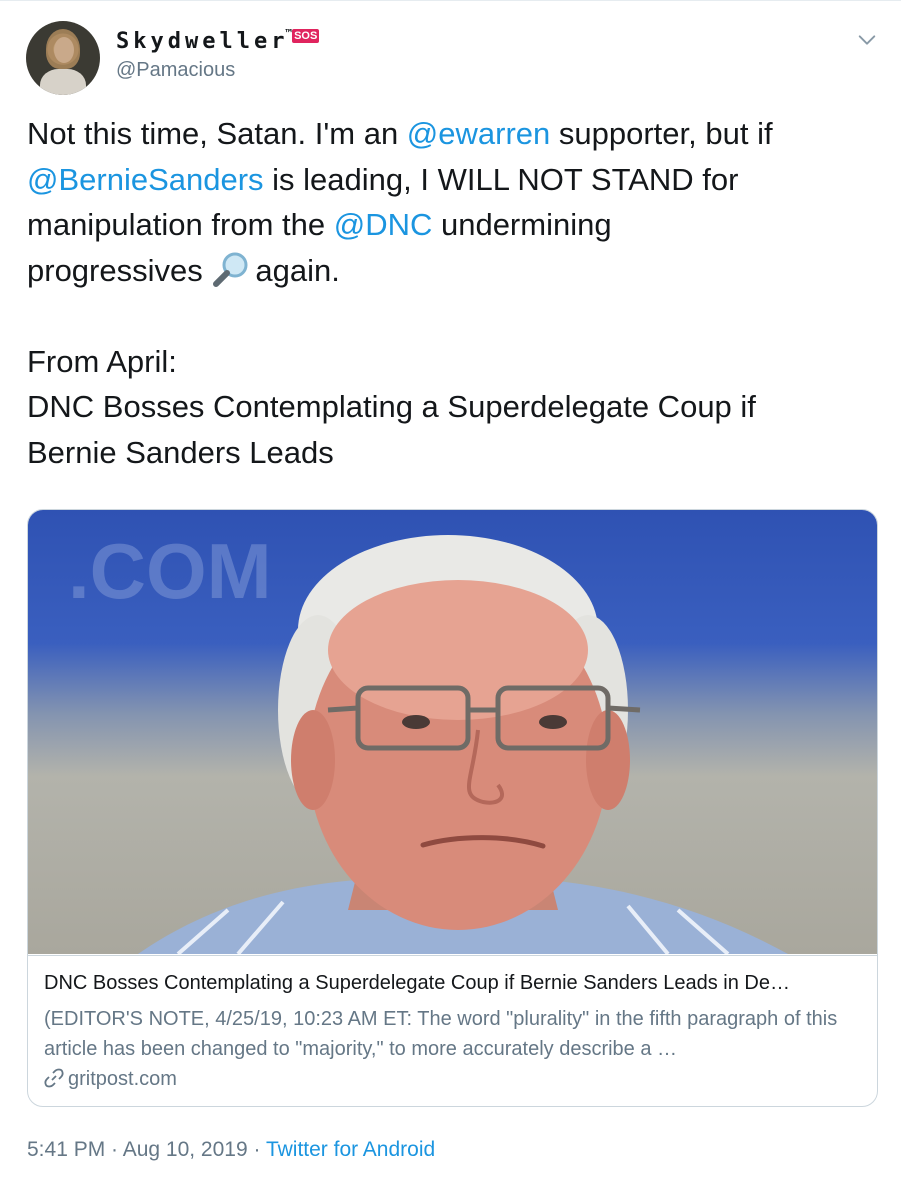  Describe the element at coordinates (145, 179) in the screenshot. I see `mention-berniesanders: @BernieSanders` at that location.